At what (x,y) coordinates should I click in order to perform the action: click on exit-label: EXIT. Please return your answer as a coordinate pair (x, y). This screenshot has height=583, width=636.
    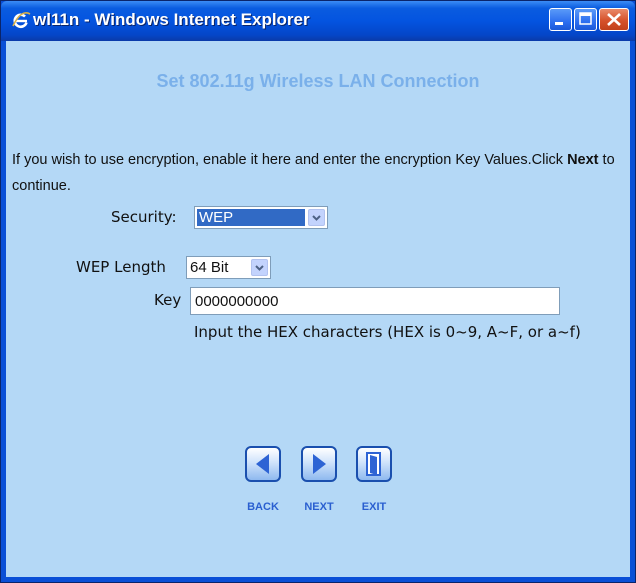
    Looking at the image, I should click on (374, 507).